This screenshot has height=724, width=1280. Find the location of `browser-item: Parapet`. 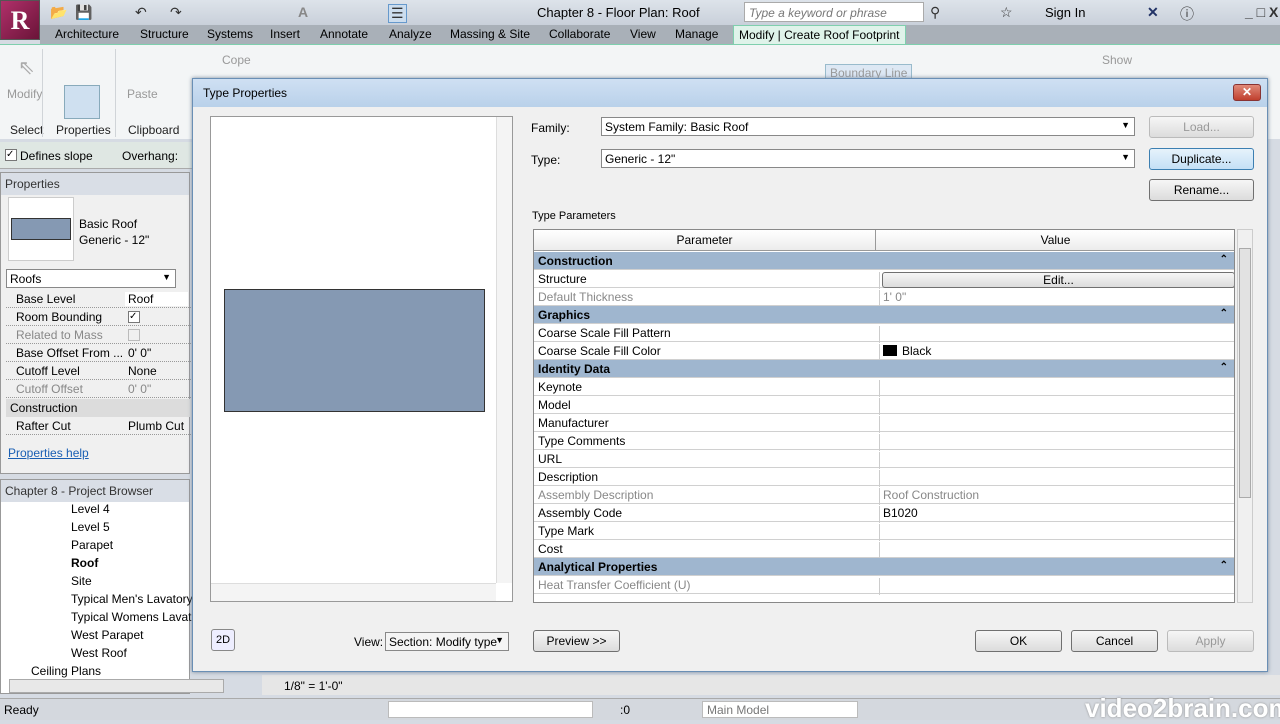

browser-item: Parapet is located at coordinates (92, 545).